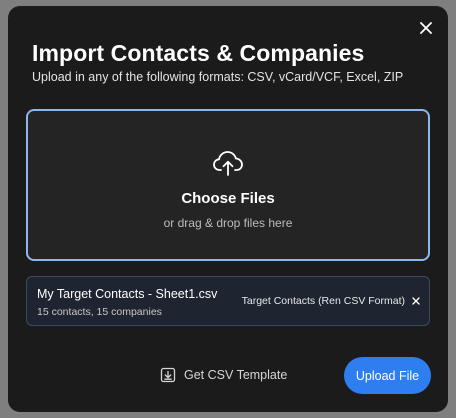 The height and width of the screenshot is (418, 456). I want to click on file-meta: 15 contacts, 15 companies, so click(99, 312).